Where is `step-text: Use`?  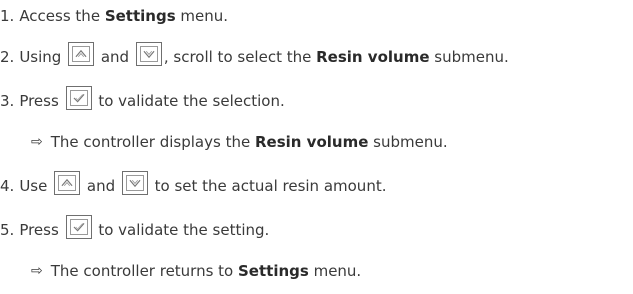
step-text: Use is located at coordinates (36, 186).